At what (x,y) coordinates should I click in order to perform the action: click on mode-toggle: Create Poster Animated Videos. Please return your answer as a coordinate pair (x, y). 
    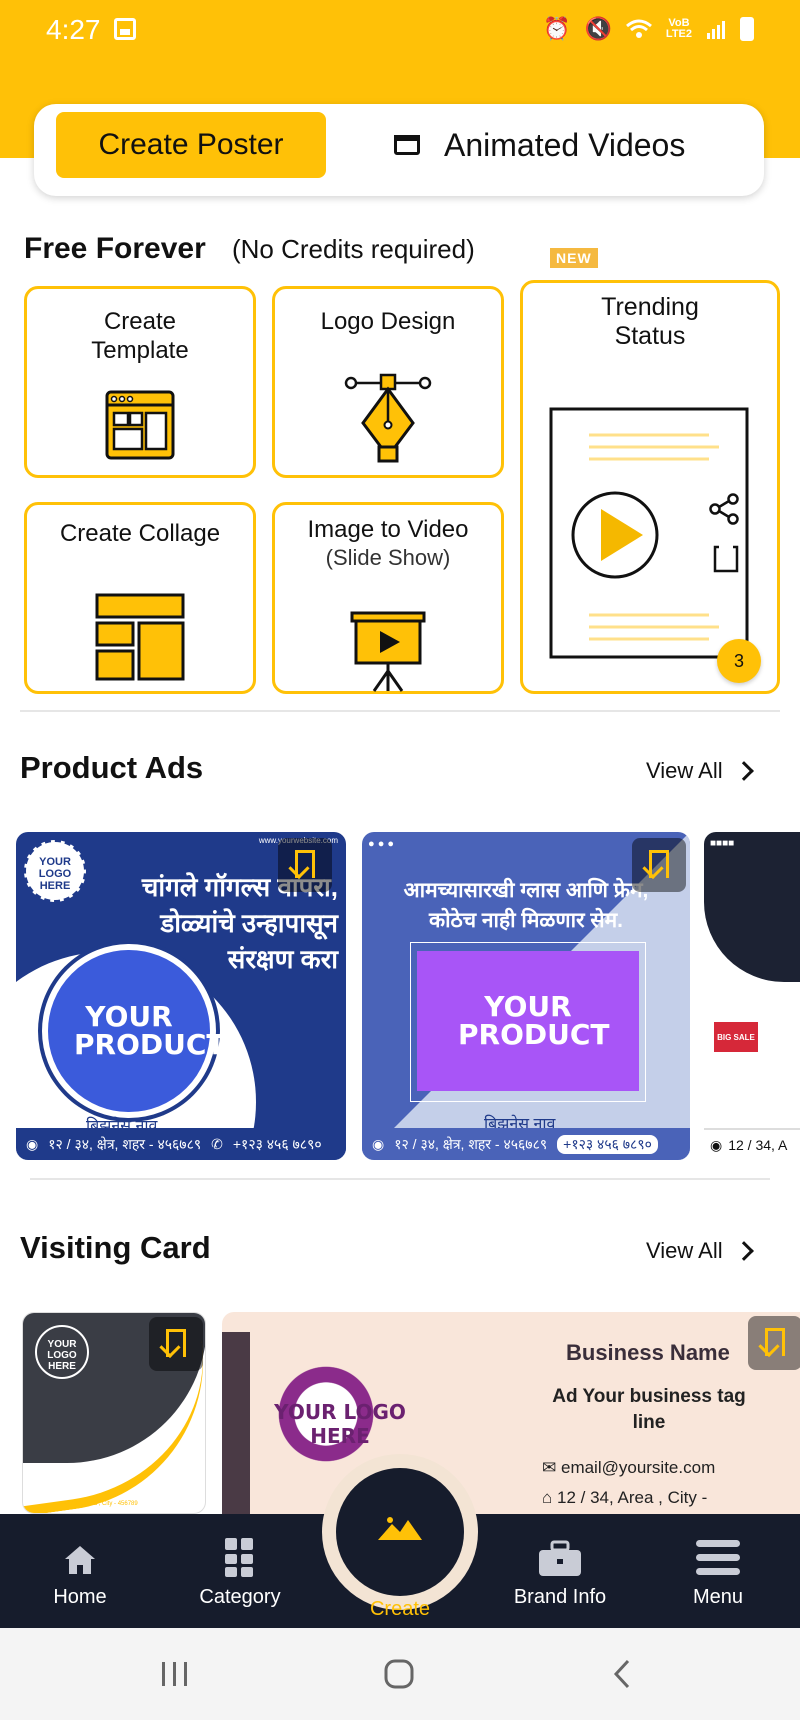
    Looking at the image, I should click on (399, 150).